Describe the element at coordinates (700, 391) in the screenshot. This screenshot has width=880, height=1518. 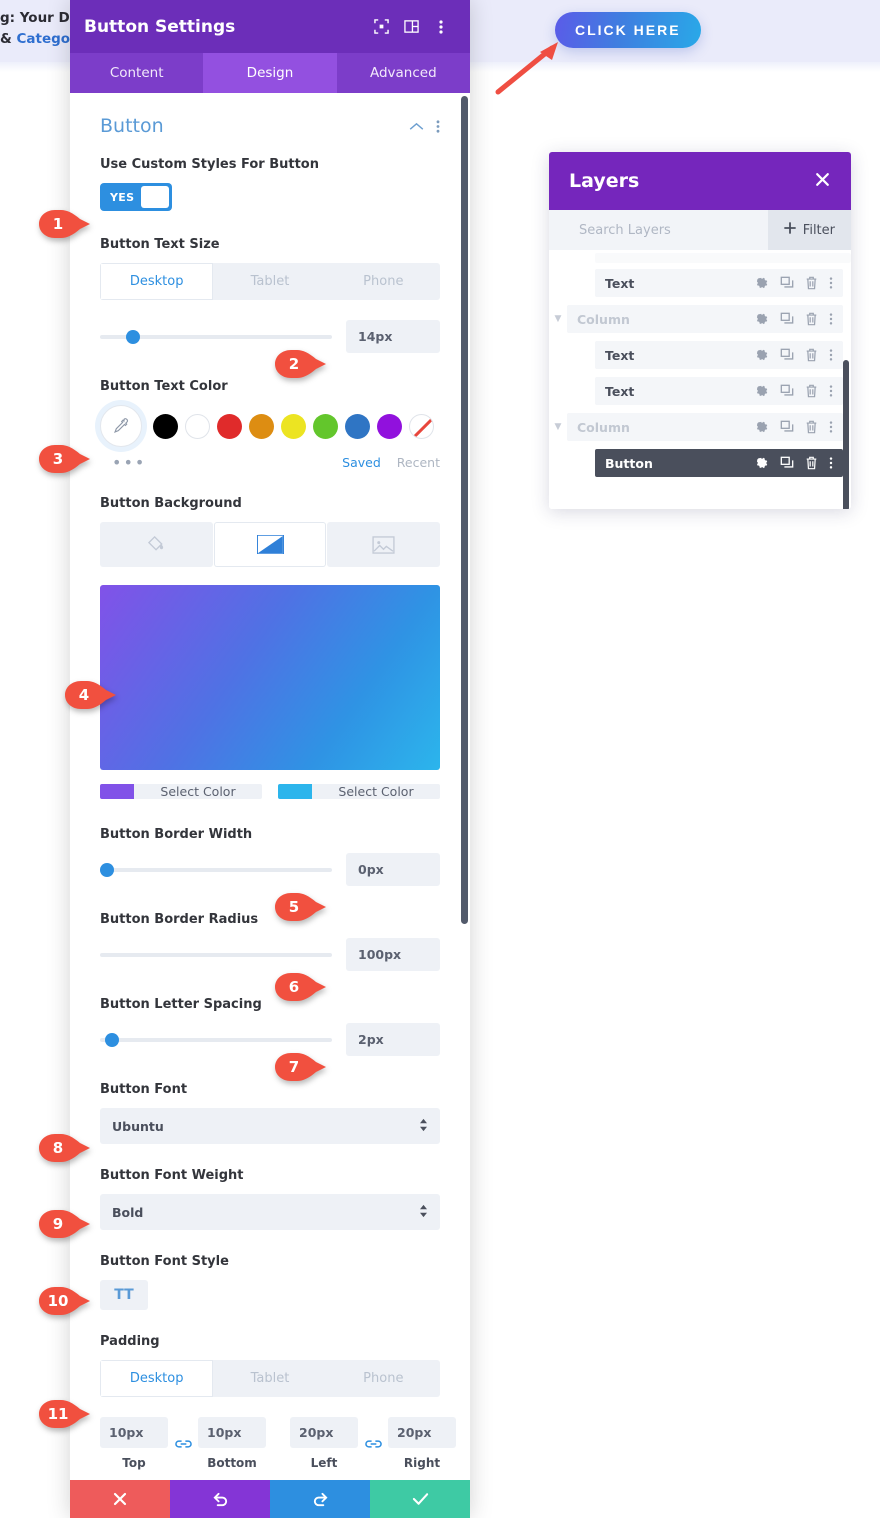
I see `layer-row-text-3: Text` at that location.